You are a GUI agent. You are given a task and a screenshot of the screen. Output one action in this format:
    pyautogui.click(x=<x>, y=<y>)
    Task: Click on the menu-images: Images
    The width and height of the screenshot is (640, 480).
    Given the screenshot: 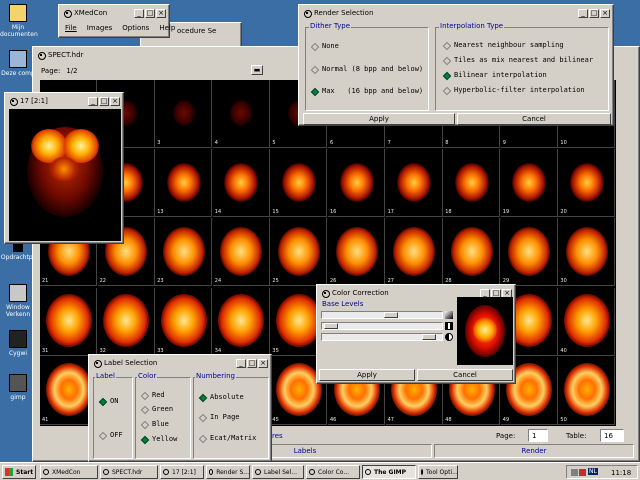 What is the action you would take?
    pyautogui.click(x=100, y=28)
    